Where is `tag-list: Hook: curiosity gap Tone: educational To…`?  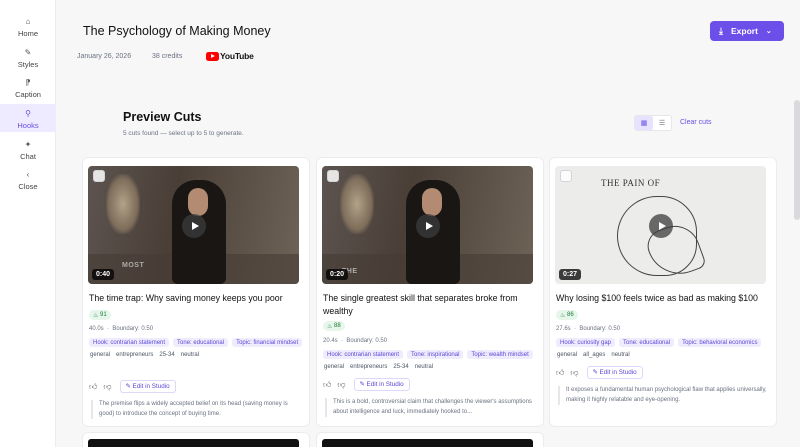
tag-list: Hook: curiosity gap Tone: educational To… is located at coordinates (664, 348).